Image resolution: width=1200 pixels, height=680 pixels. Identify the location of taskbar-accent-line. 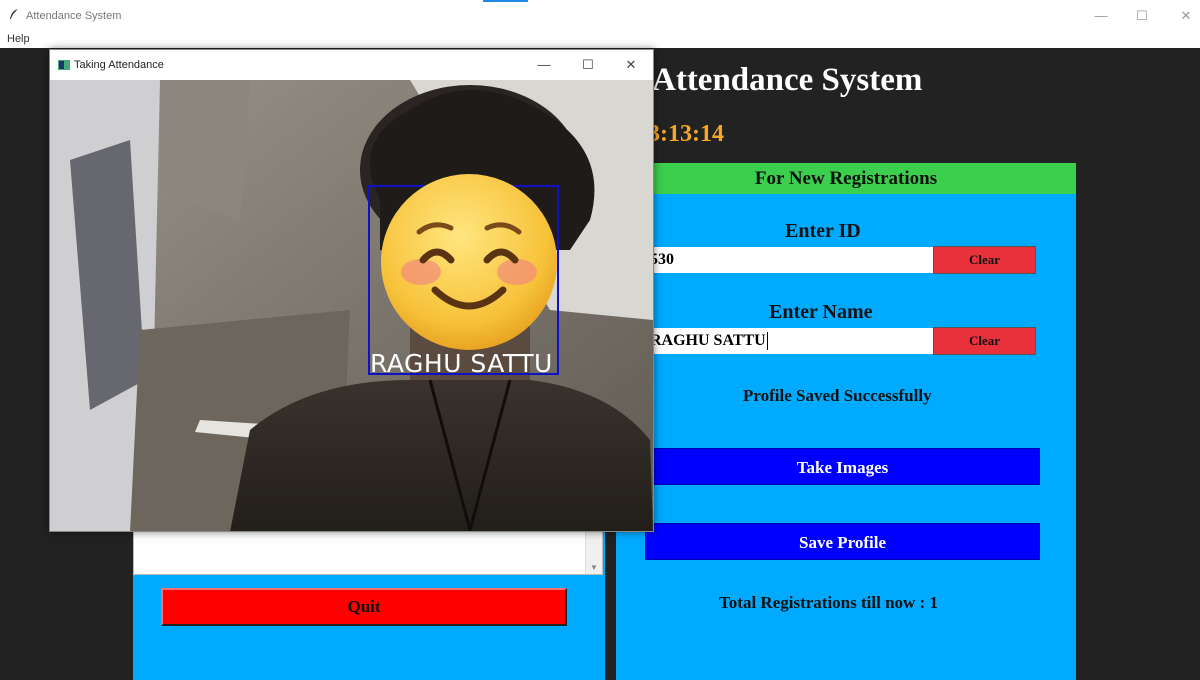
(505, 1).